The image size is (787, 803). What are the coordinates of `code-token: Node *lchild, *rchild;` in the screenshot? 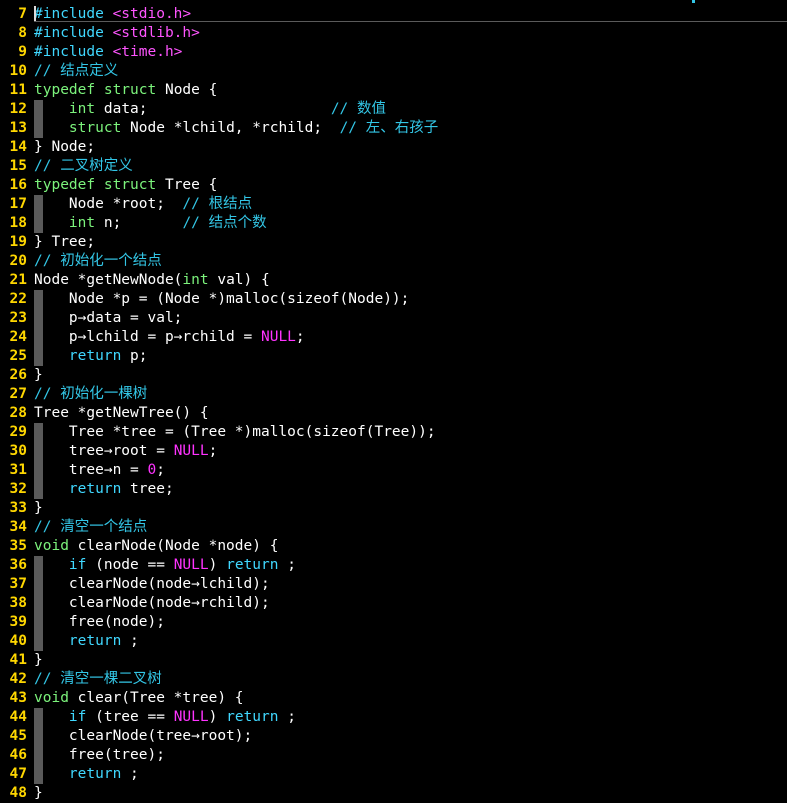 It's located at (230, 128).